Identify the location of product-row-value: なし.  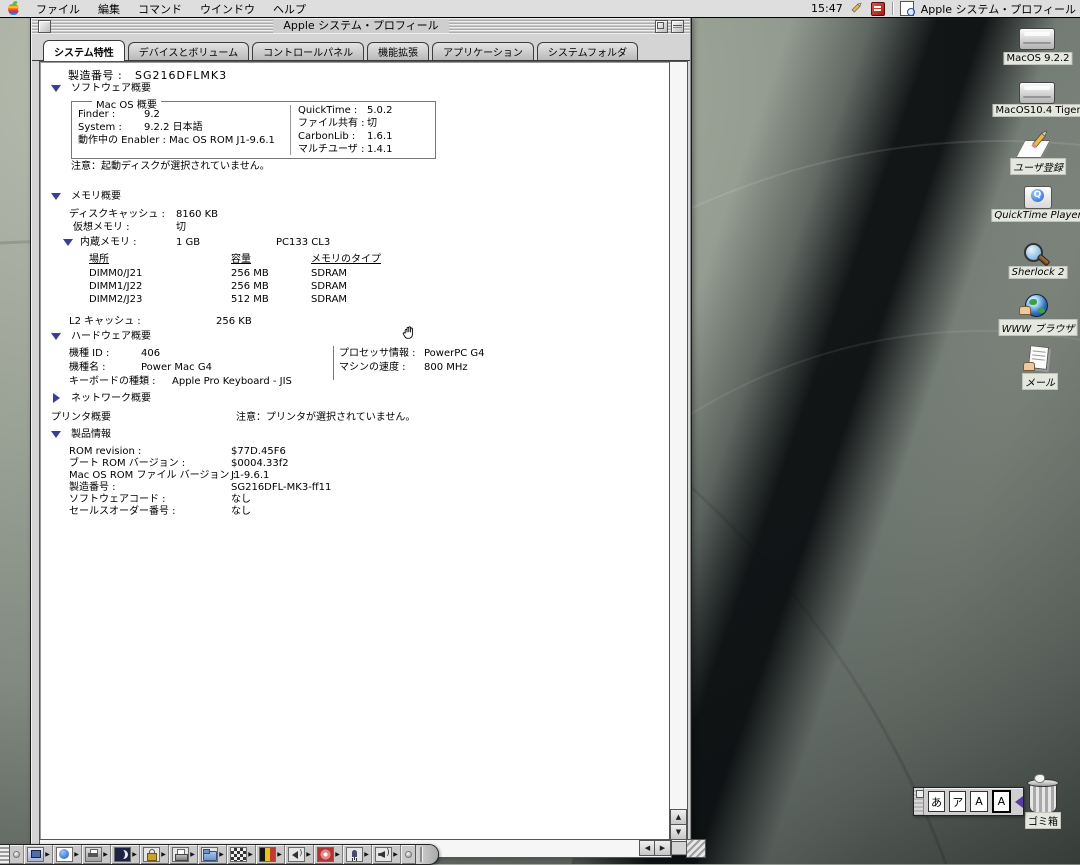
(241, 499).